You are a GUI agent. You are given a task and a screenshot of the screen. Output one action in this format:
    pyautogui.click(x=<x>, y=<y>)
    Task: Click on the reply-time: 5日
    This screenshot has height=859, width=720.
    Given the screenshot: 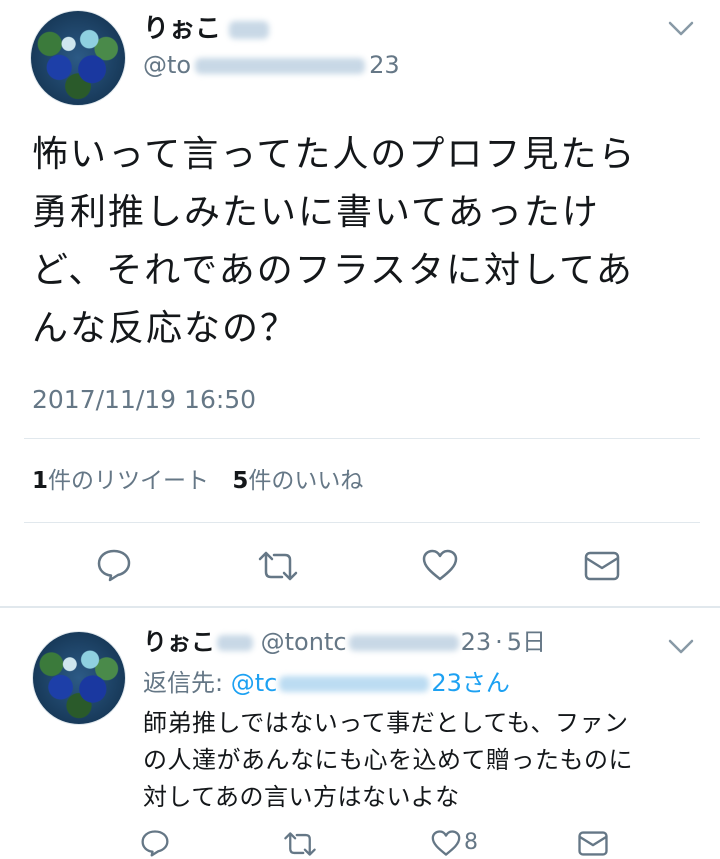 What is the action you would take?
    pyautogui.click(x=526, y=642)
    